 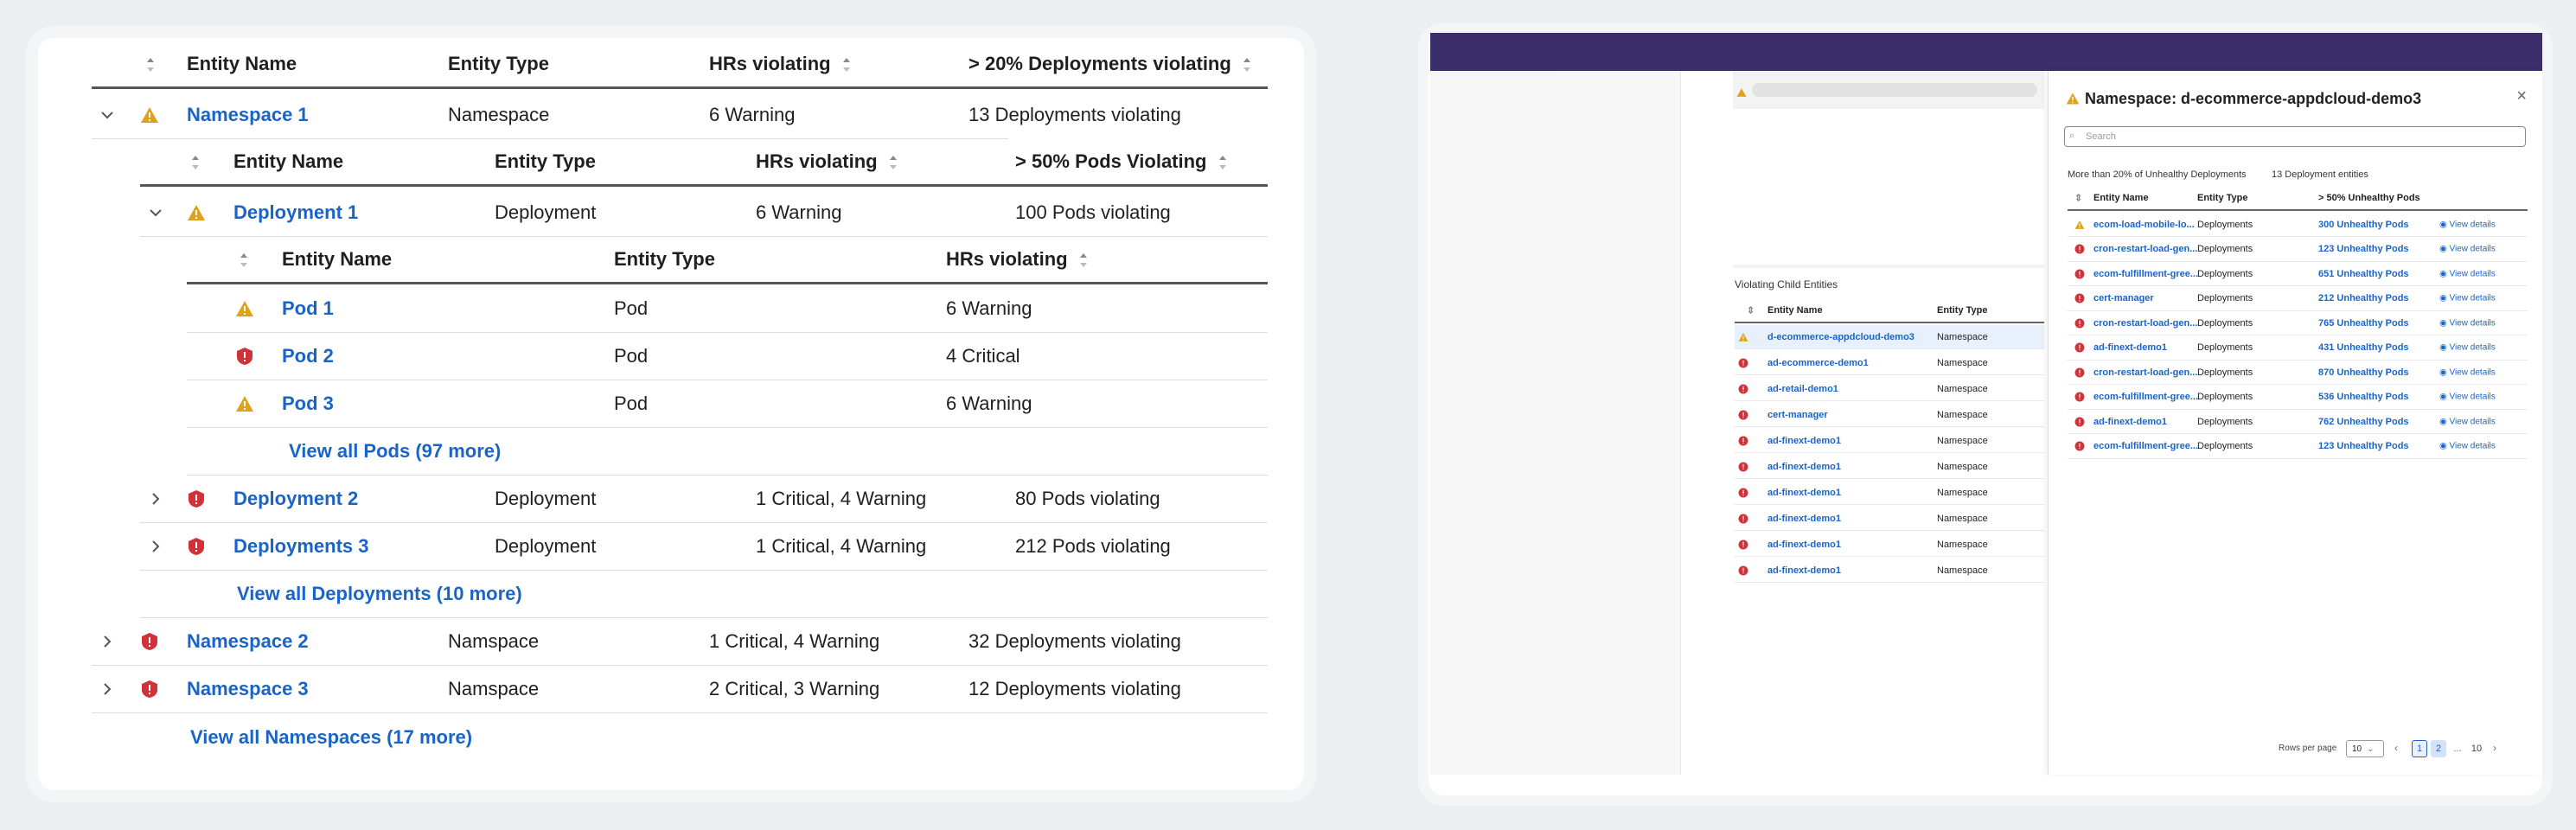 What do you see at coordinates (728, 356) in the screenshot?
I see `table-row: Pod 2 Pod 4 Critical` at bounding box center [728, 356].